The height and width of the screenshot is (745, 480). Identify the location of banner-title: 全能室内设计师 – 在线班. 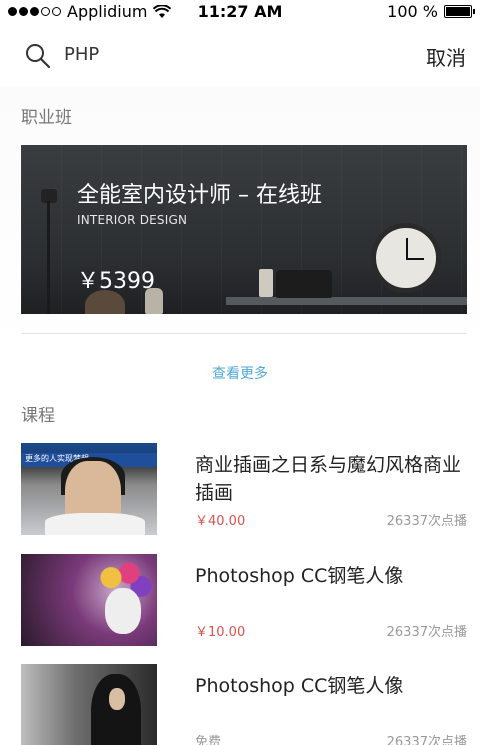
(199, 195).